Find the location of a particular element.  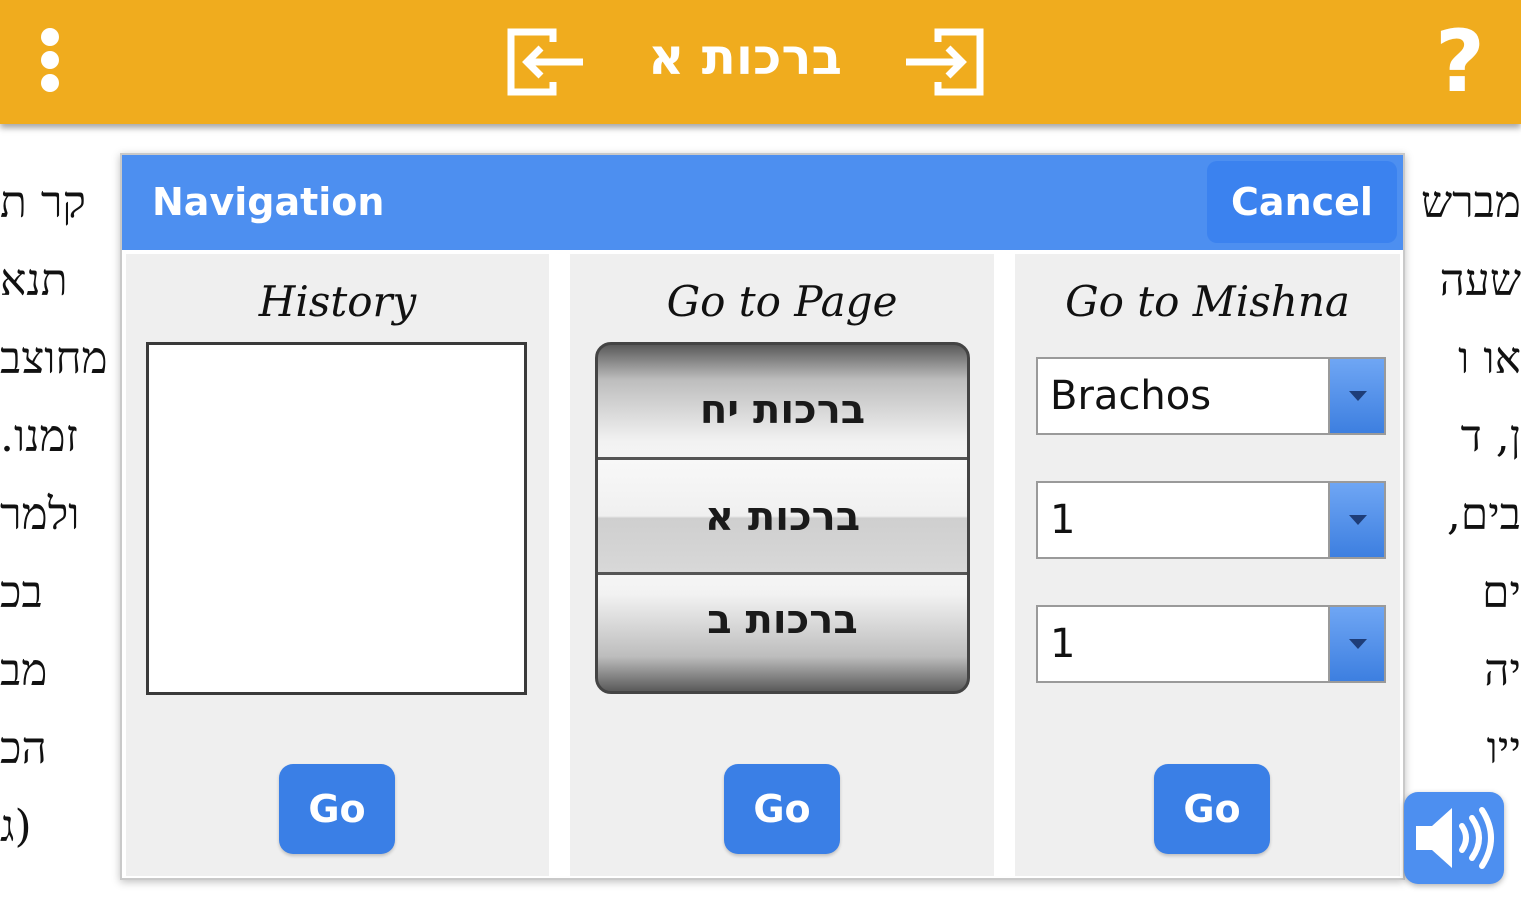

picker-selection-band: ברכות א is located at coordinates (782, 516).